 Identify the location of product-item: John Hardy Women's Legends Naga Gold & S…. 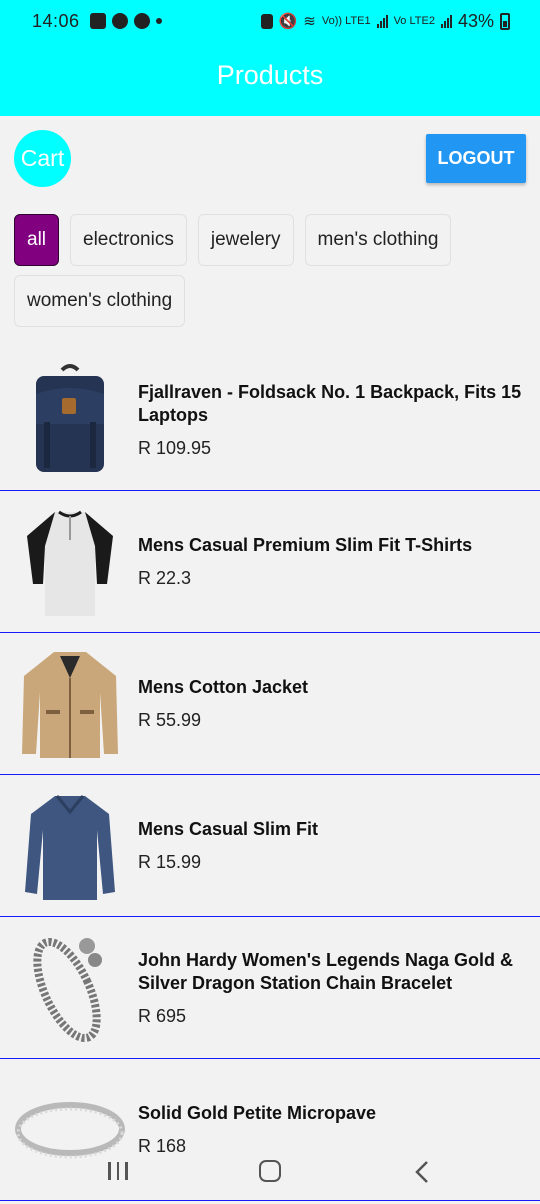
(270, 988).